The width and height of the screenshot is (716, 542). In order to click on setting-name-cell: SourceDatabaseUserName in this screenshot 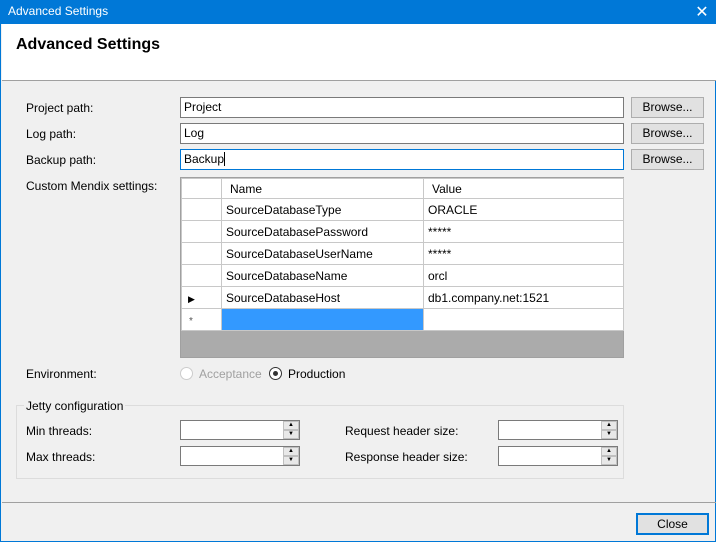, I will do `click(322, 253)`.